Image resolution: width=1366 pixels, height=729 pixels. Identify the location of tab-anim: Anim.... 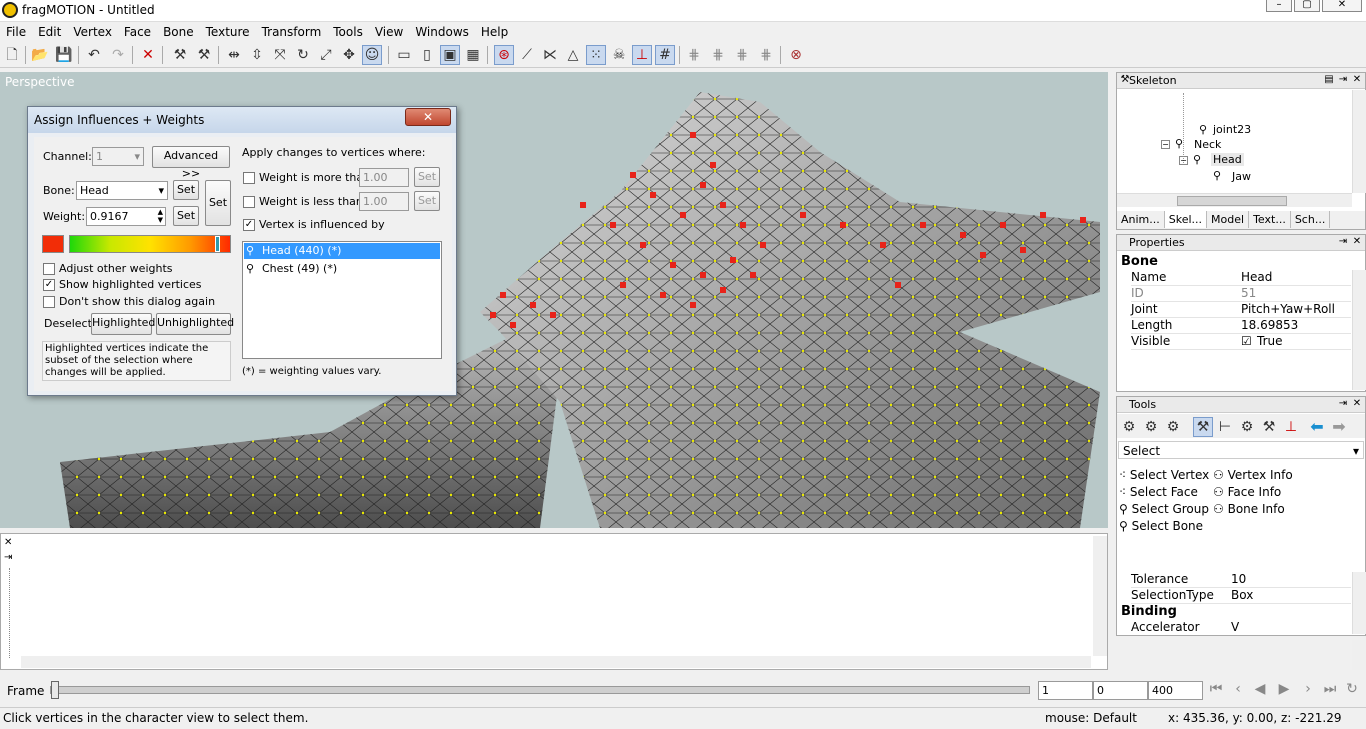
(1141, 219).